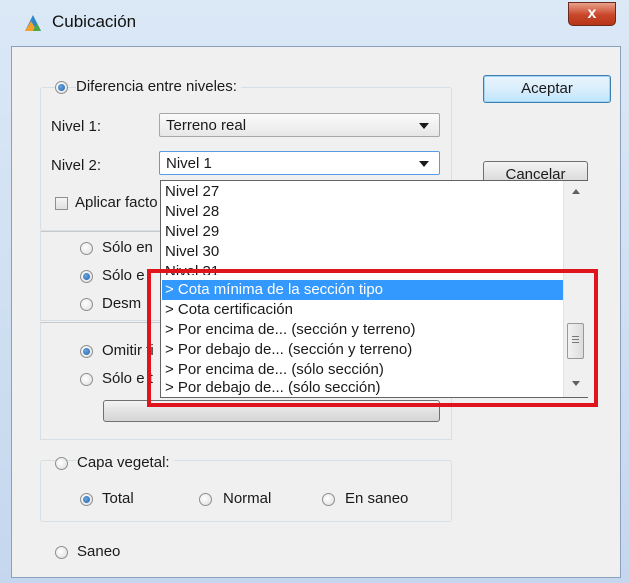 This screenshot has height=583, width=629. What do you see at coordinates (189, 163) in the screenshot?
I see `nivel2-value: Nivel 1` at bounding box center [189, 163].